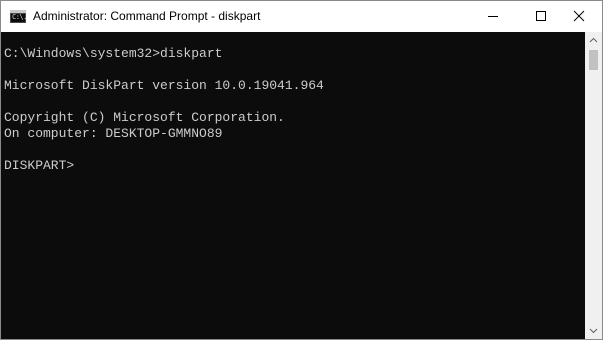 This screenshot has height=340, width=603. I want to click on console-prompt: DISKPART>, so click(164, 166).